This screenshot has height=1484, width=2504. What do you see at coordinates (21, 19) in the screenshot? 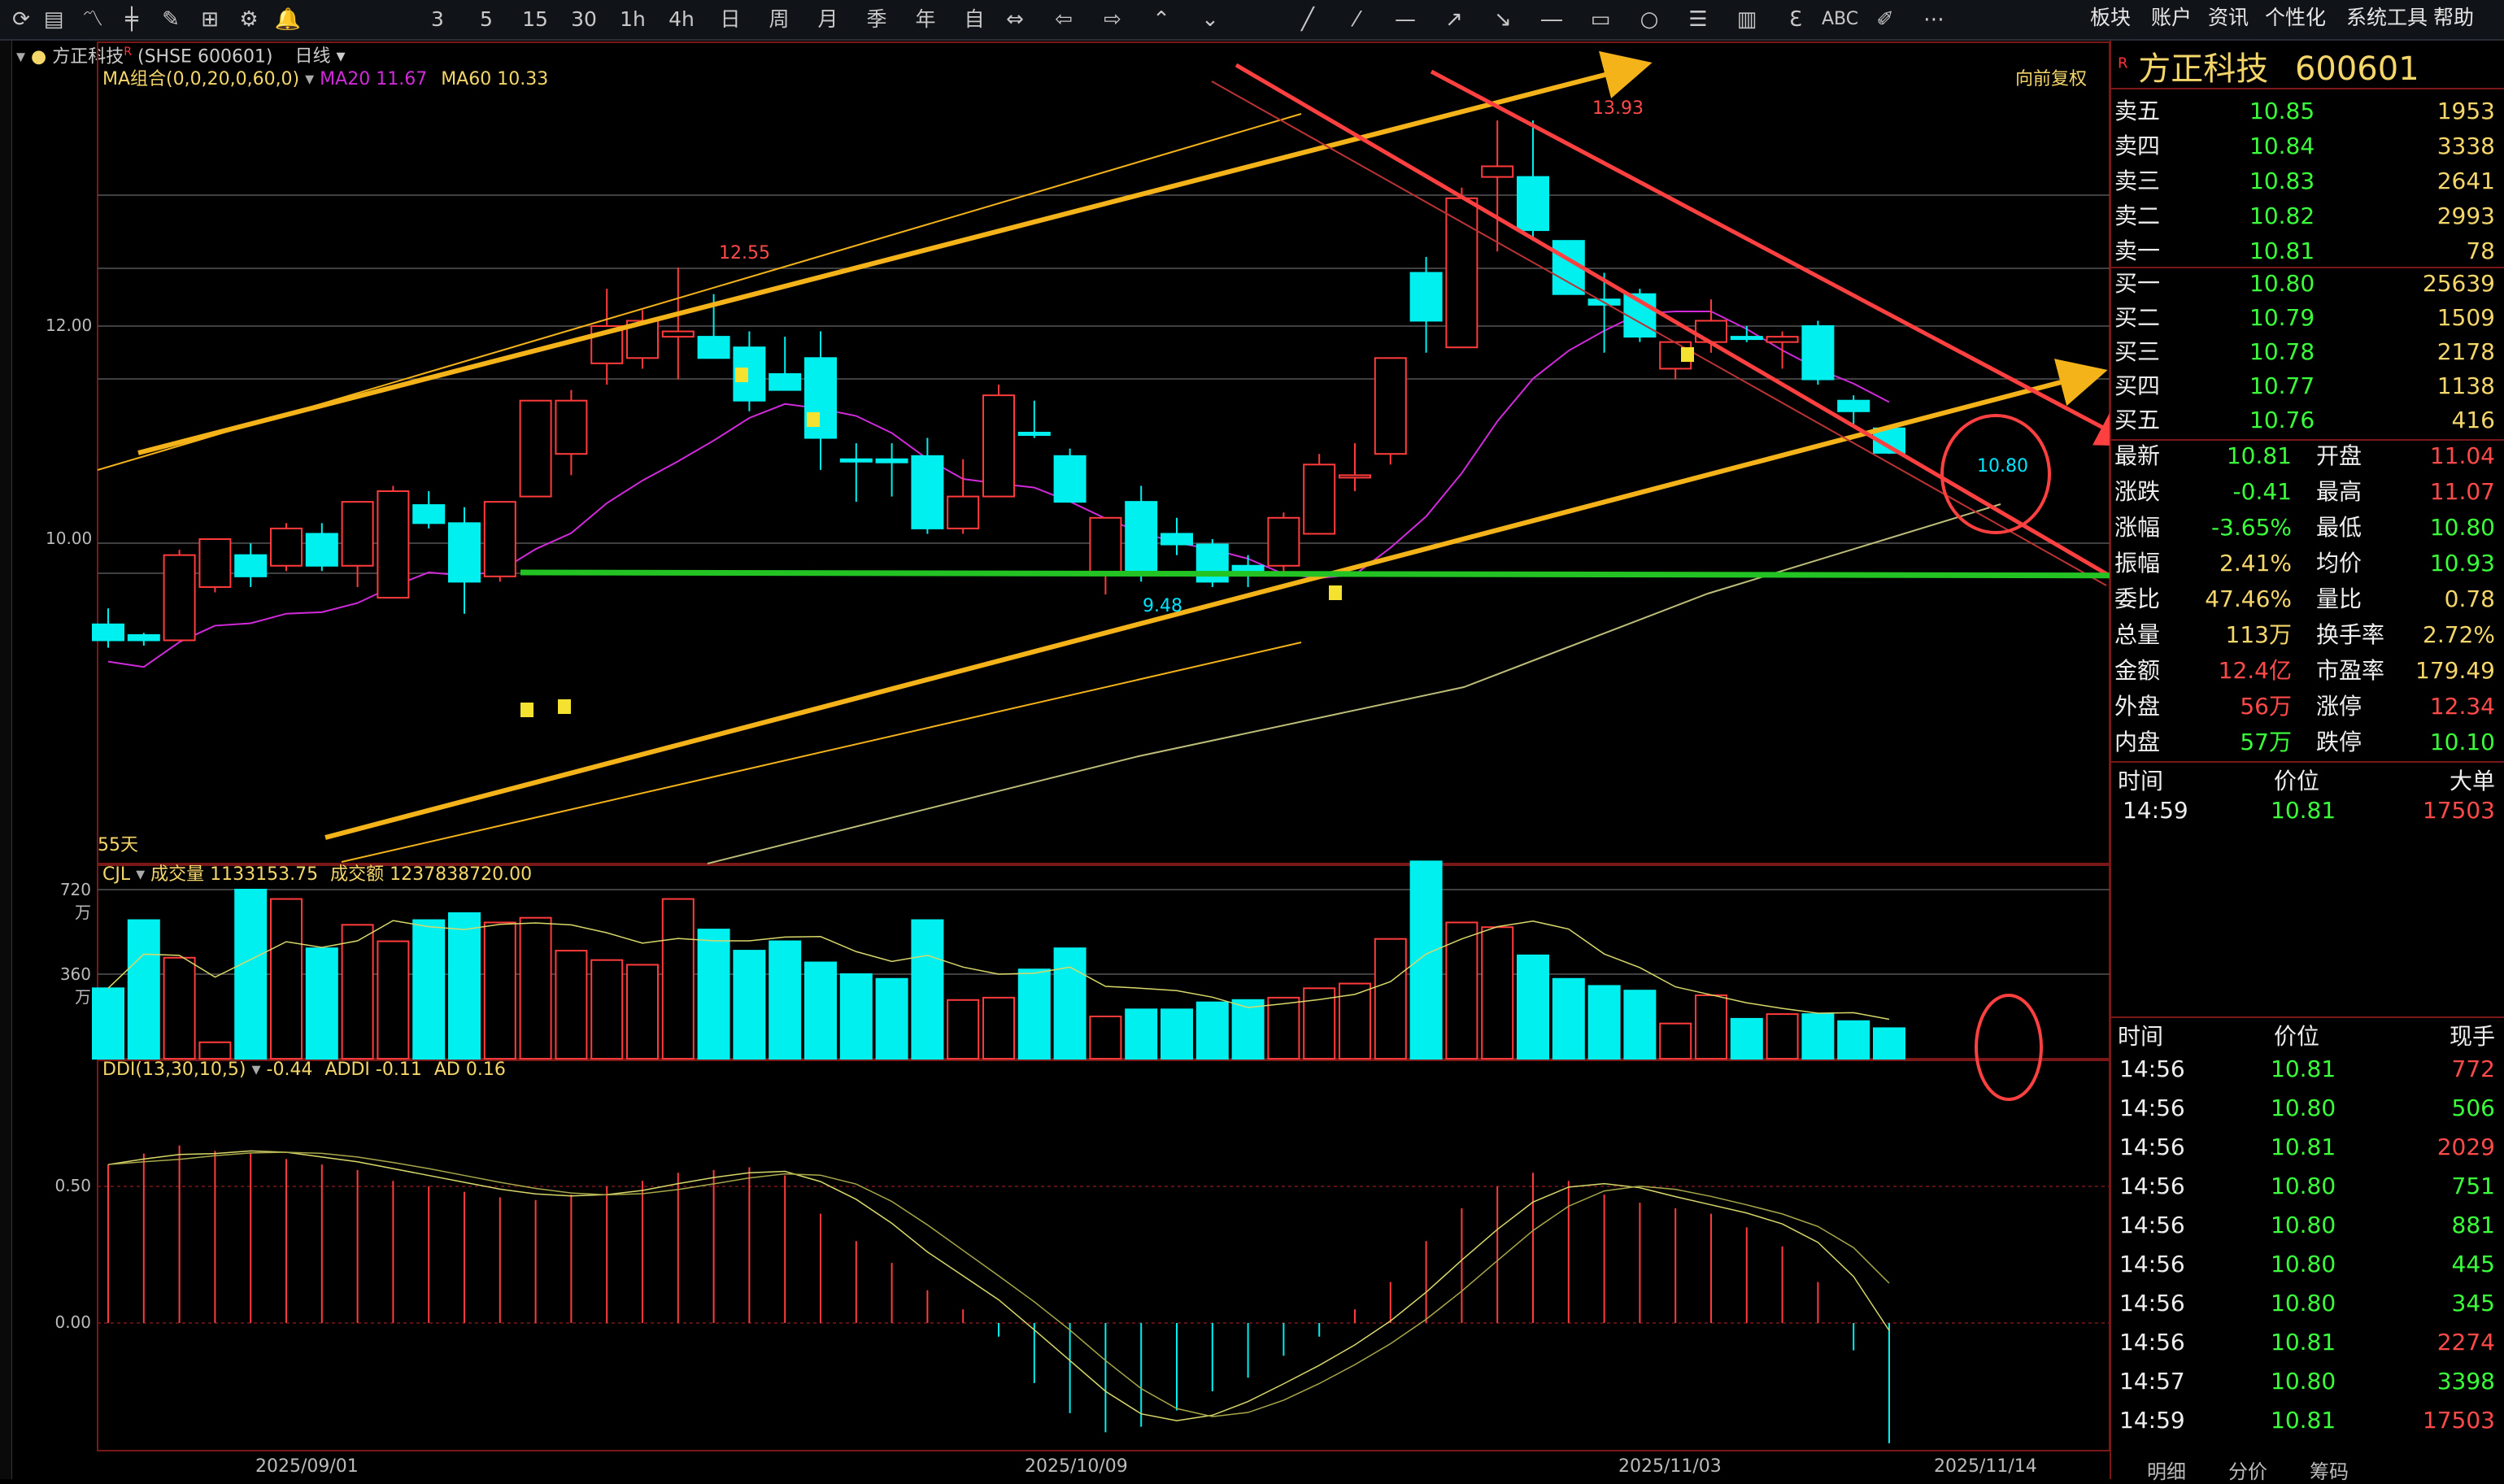
I see `refresh-icon: ⟳` at bounding box center [21, 19].